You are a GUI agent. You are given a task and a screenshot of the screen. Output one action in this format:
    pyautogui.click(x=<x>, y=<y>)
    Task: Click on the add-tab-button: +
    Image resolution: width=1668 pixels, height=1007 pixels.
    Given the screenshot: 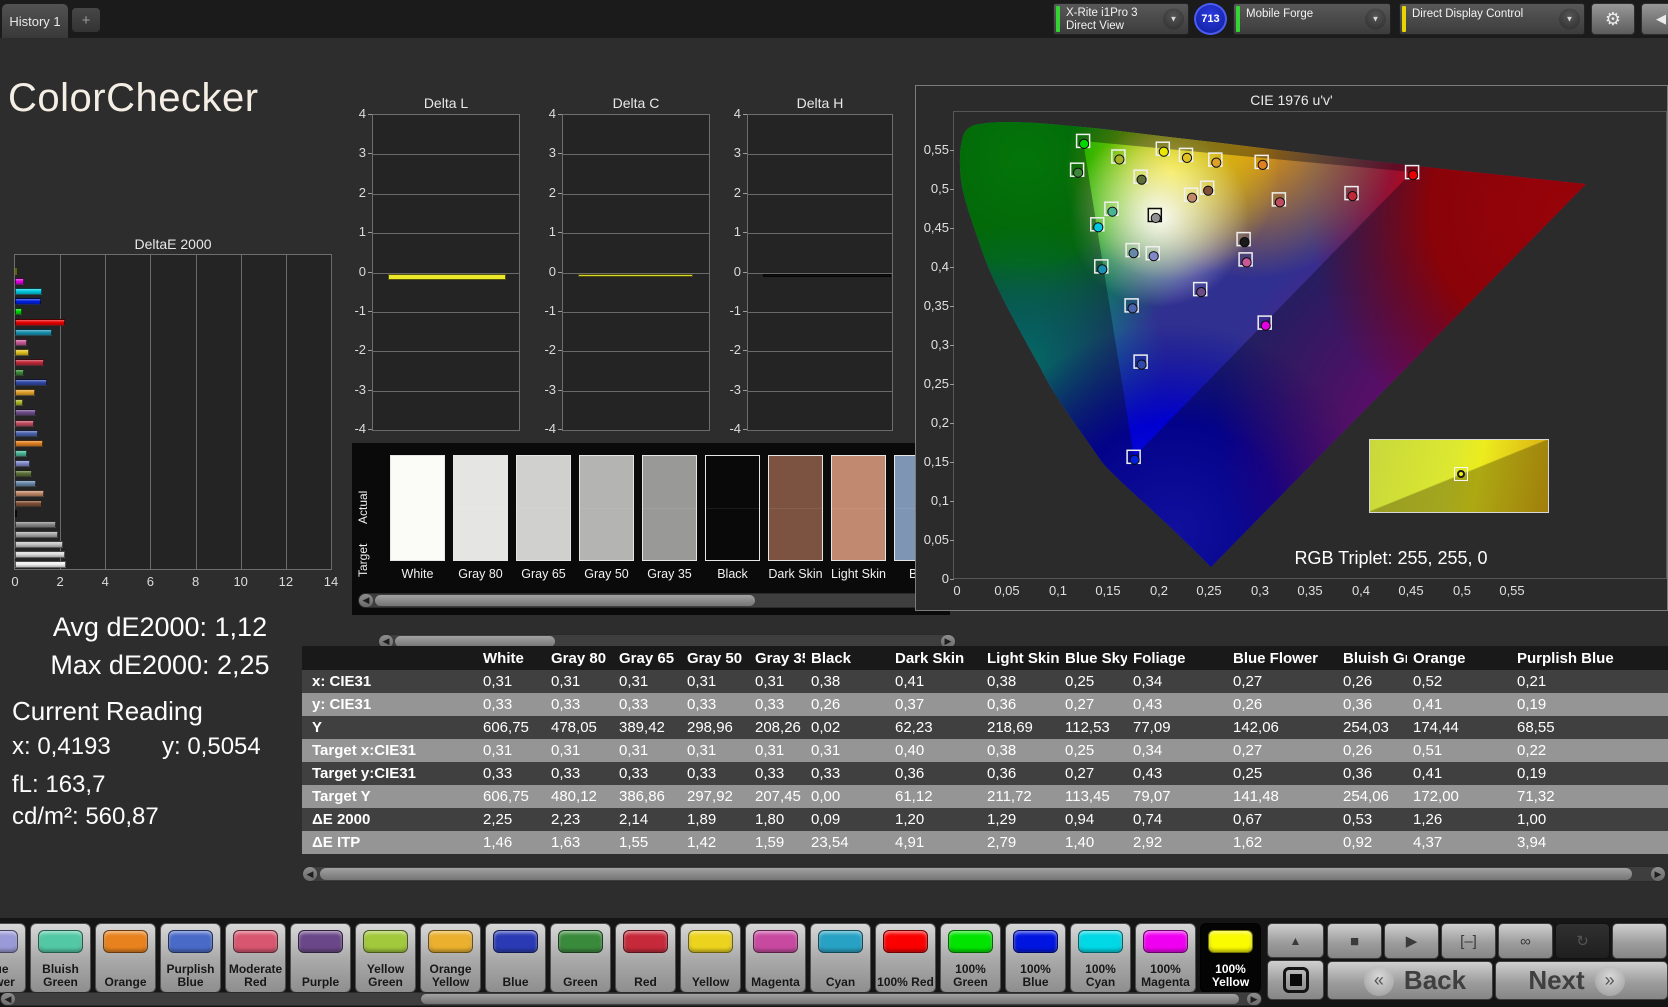 What is the action you would take?
    pyautogui.click(x=86, y=20)
    